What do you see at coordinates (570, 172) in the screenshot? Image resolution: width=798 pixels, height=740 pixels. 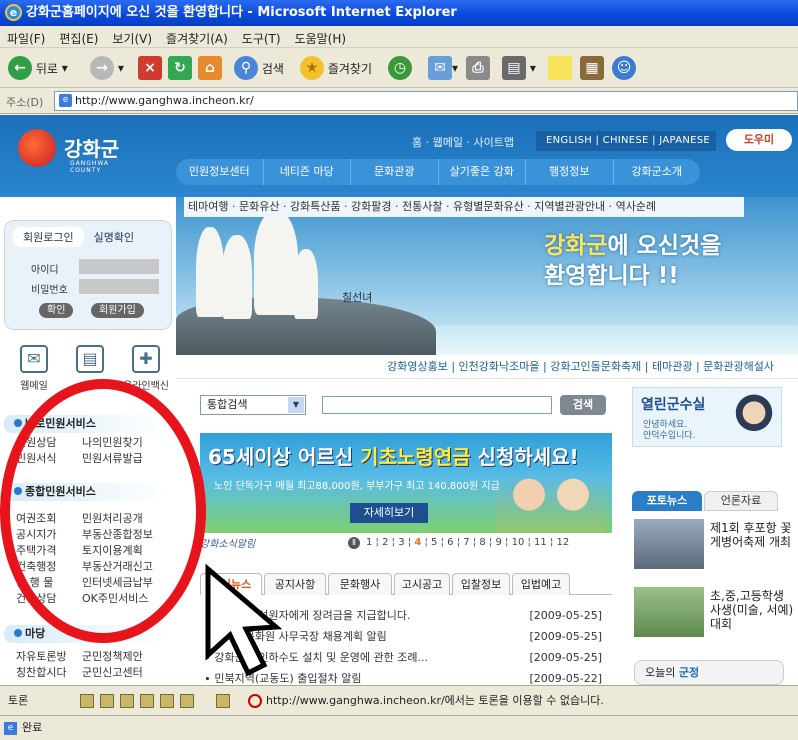 I see `nav-item: 행정정보` at bounding box center [570, 172].